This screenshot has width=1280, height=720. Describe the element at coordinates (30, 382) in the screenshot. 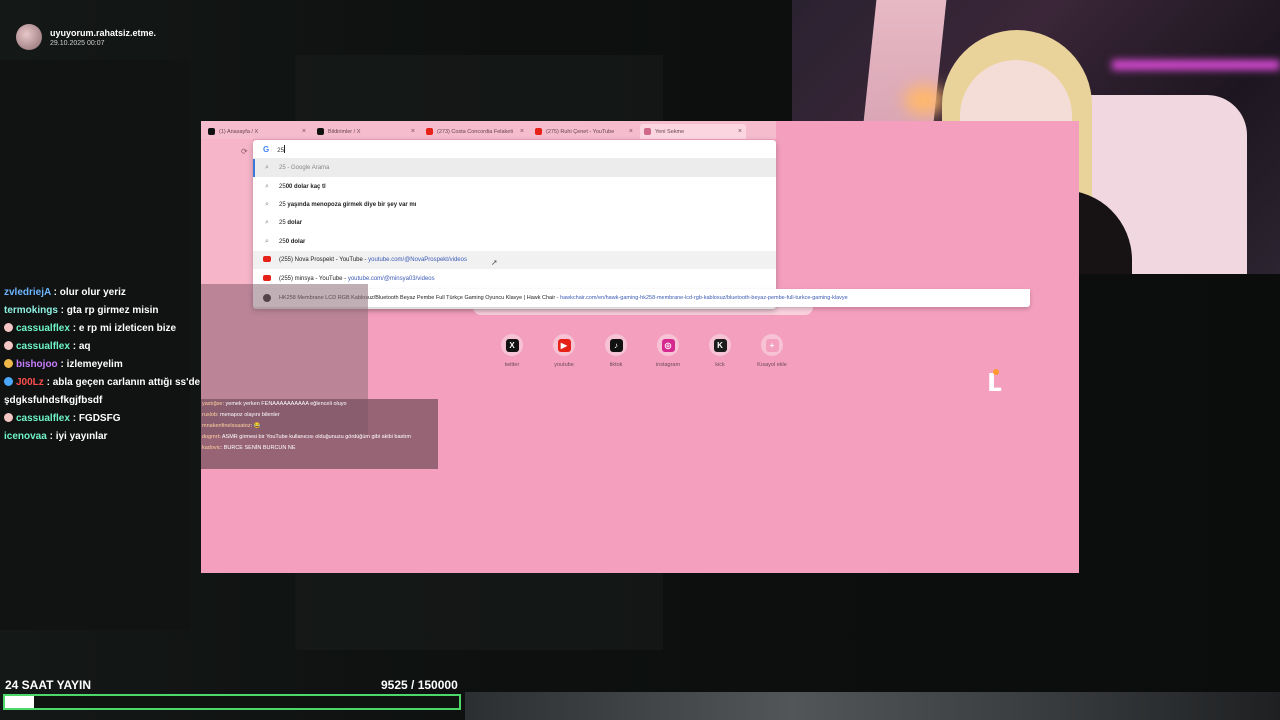

I see `chat-username: J00Lz` at that location.